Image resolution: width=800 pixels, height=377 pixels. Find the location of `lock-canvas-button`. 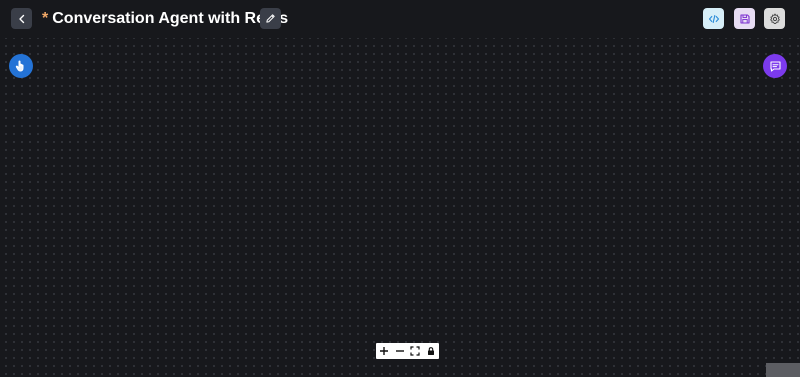

lock-canvas-button is located at coordinates (431, 351).